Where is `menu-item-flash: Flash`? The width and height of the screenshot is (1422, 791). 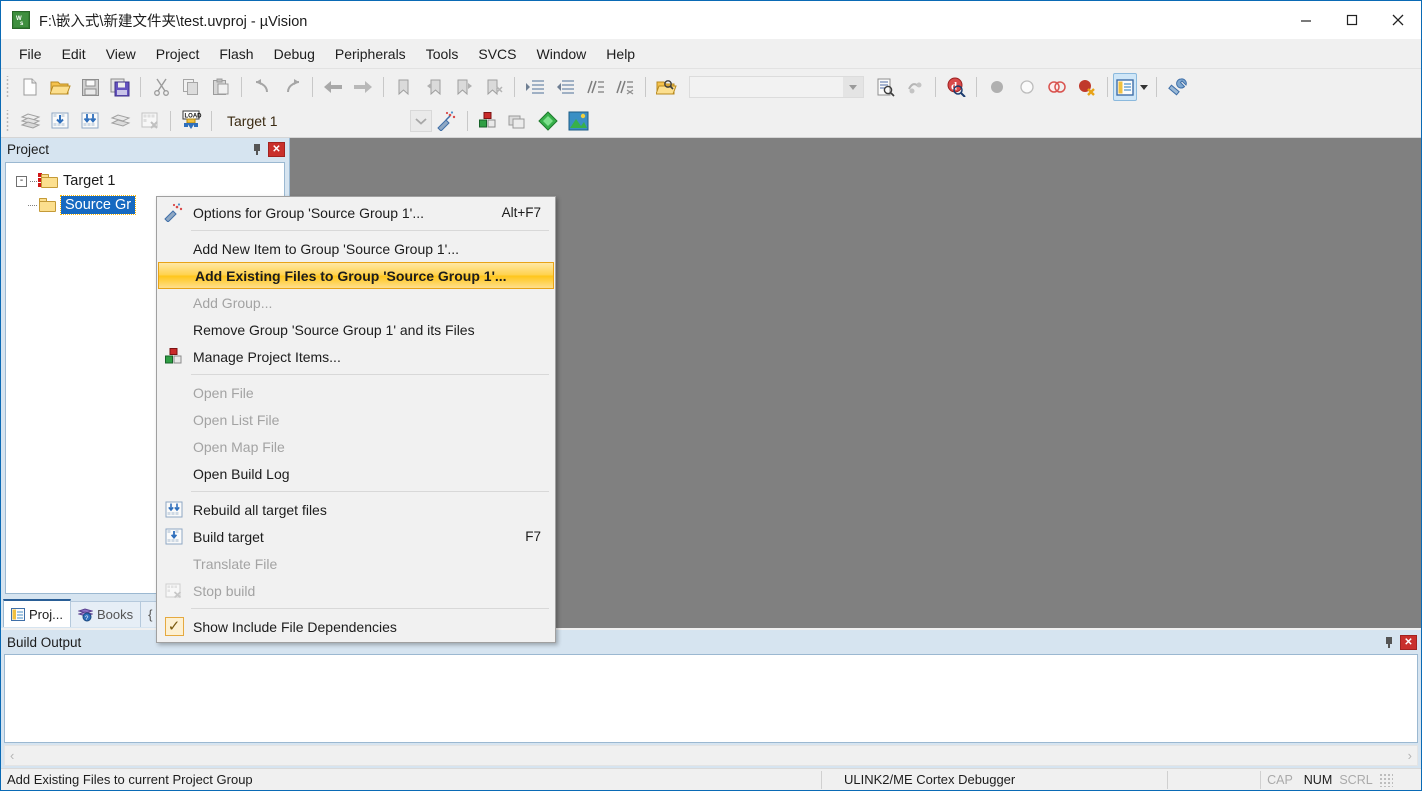
menu-item-flash: Flash is located at coordinates (236, 54).